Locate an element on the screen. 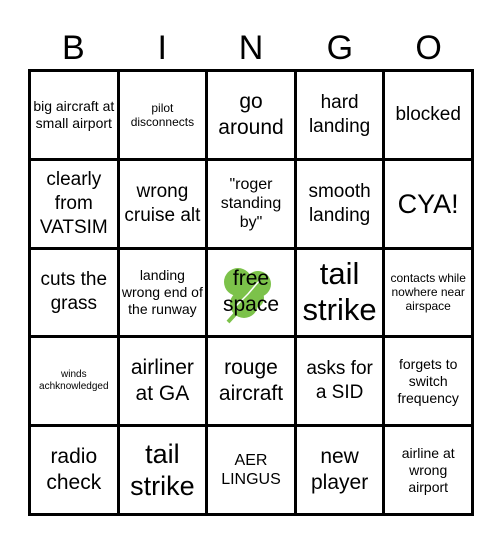  bingo-cell: wrong cruise alt is located at coordinates (162, 203).